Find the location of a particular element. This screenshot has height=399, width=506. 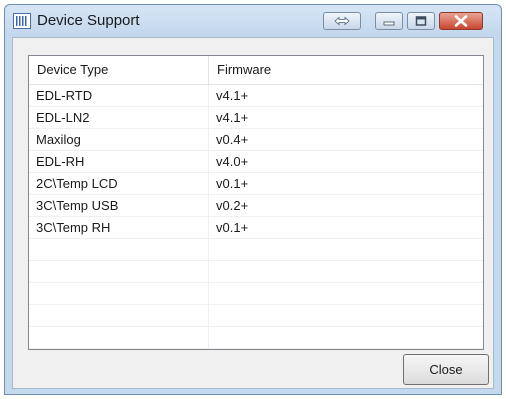

table-row: EDL-LN2 v4.1+ is located at coordinates (256, 118).